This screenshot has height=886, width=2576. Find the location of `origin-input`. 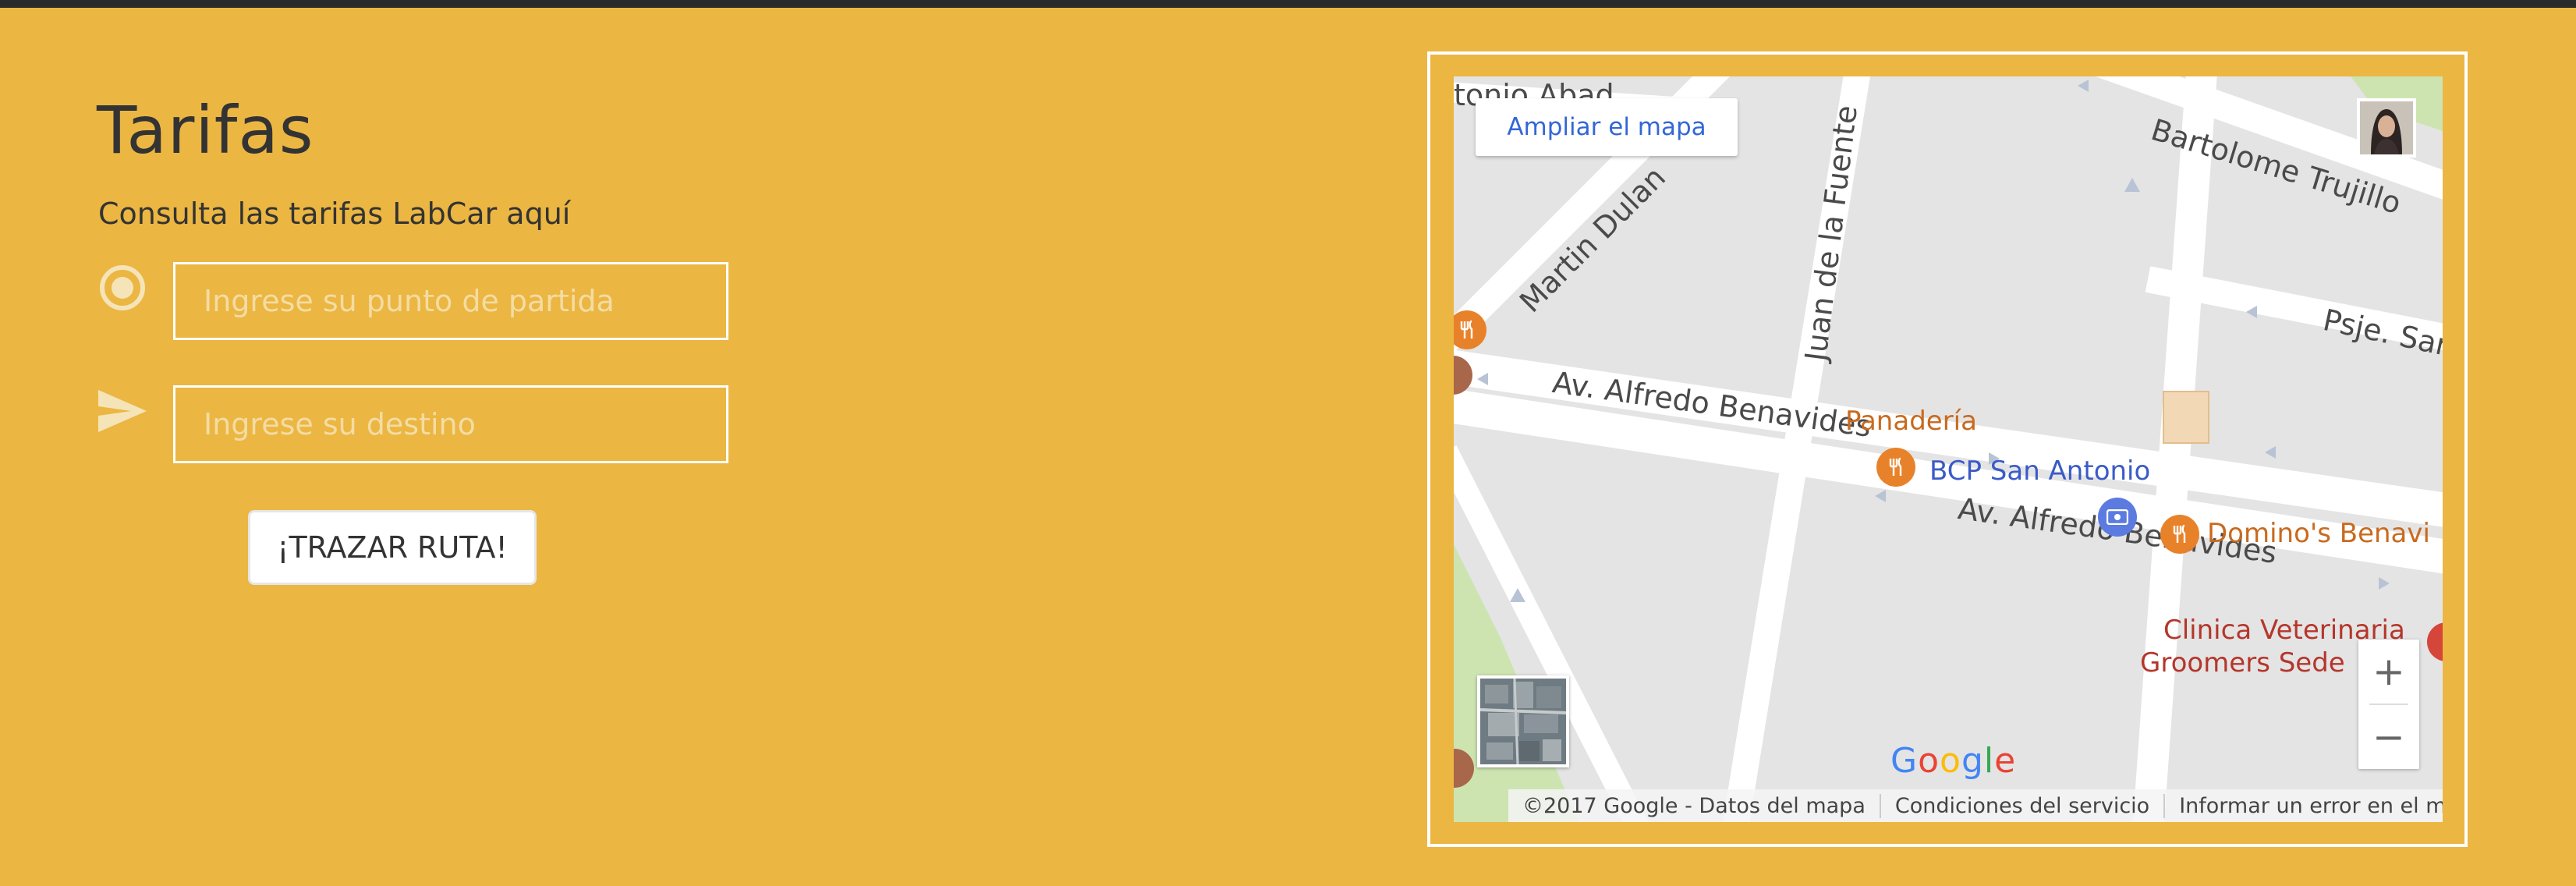

origin-input is located at coordinates (451, 301).